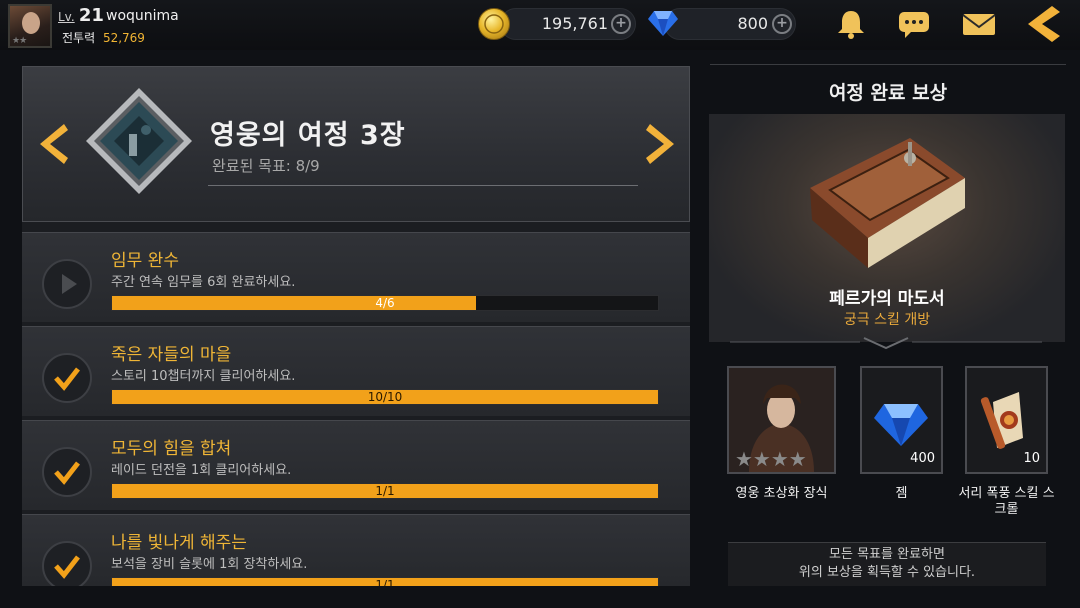  I want to click on username: woqunima, so click(142, 16).